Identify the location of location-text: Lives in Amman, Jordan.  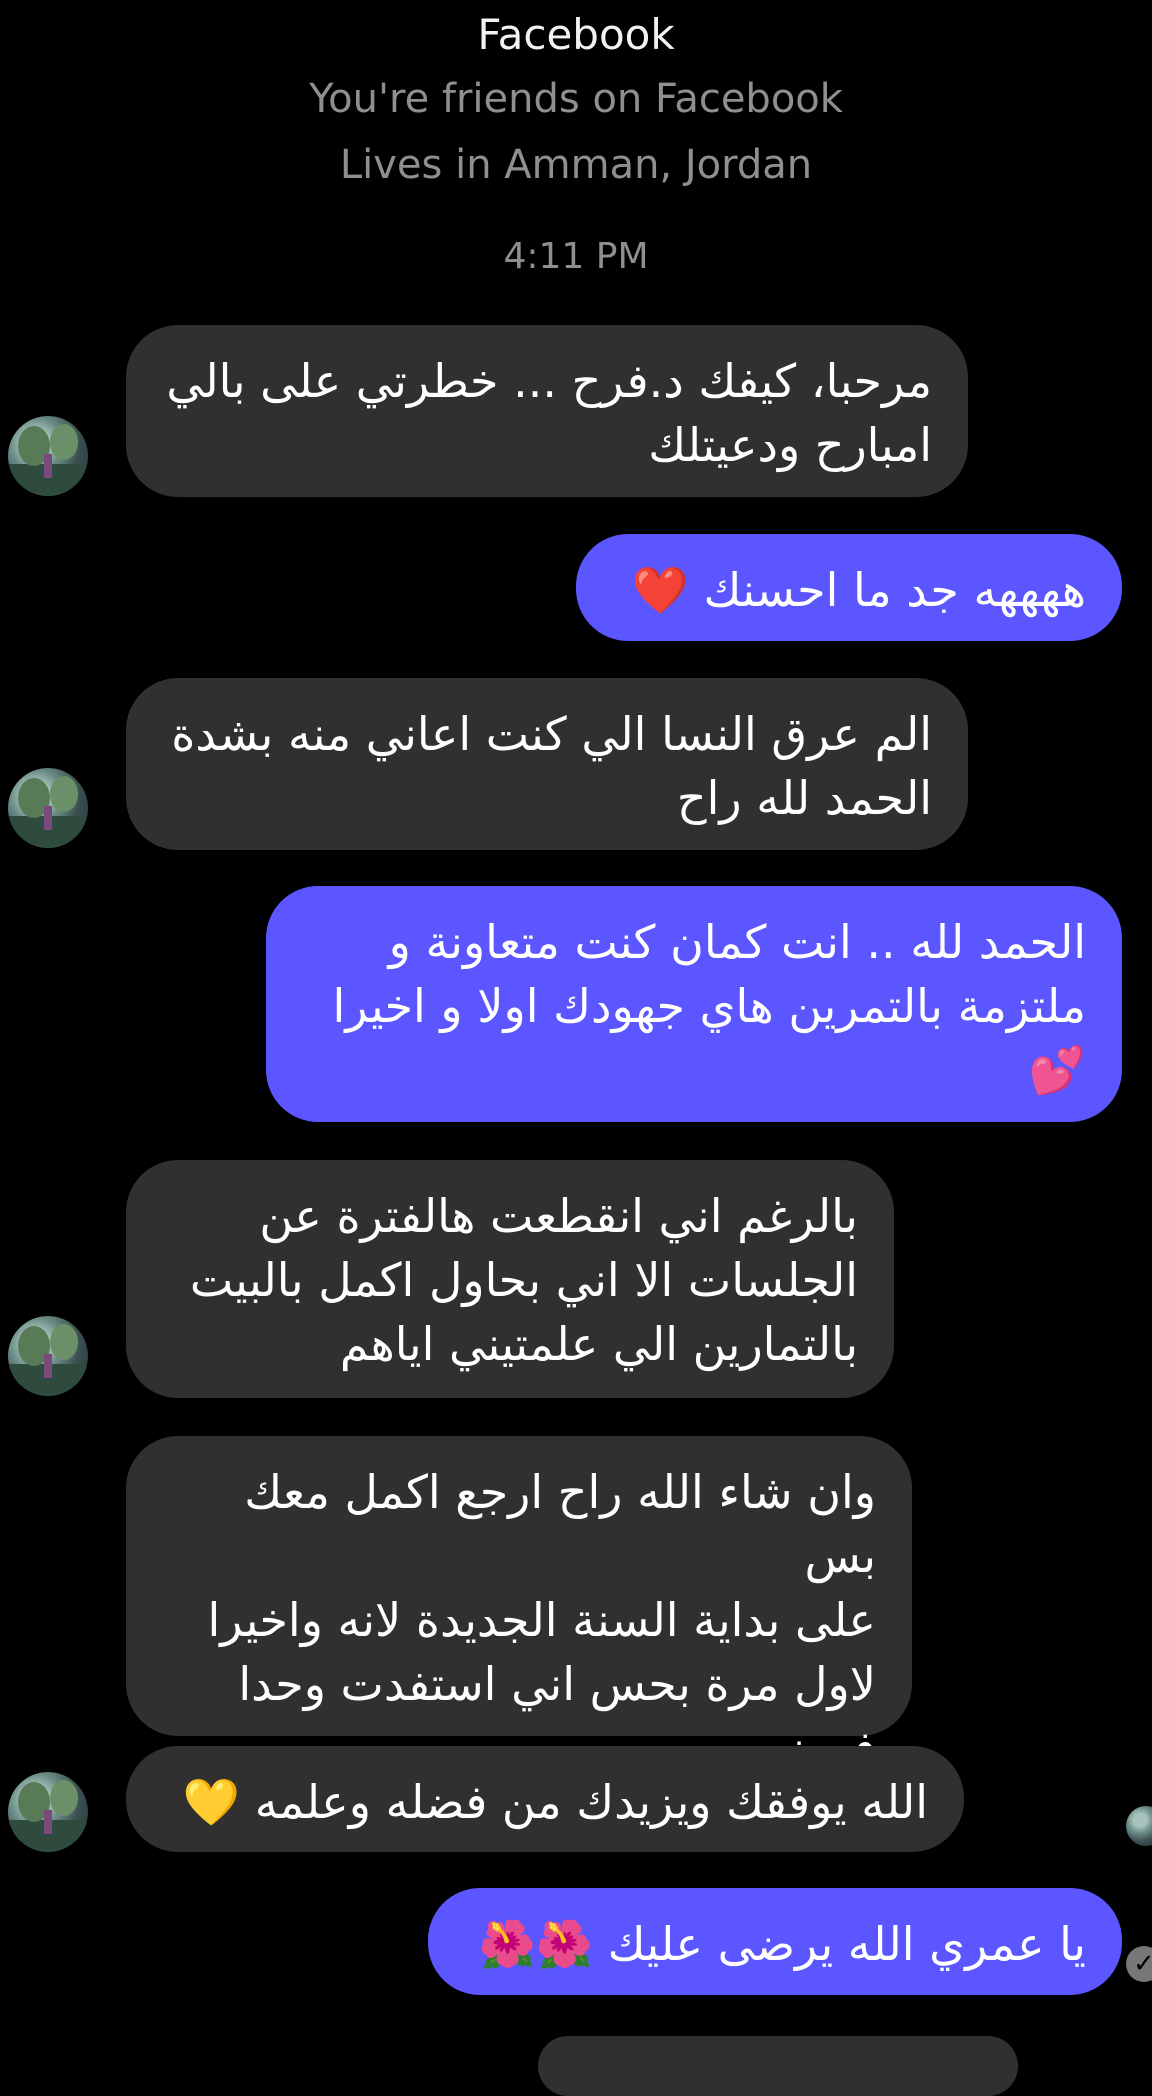
(576, 165).